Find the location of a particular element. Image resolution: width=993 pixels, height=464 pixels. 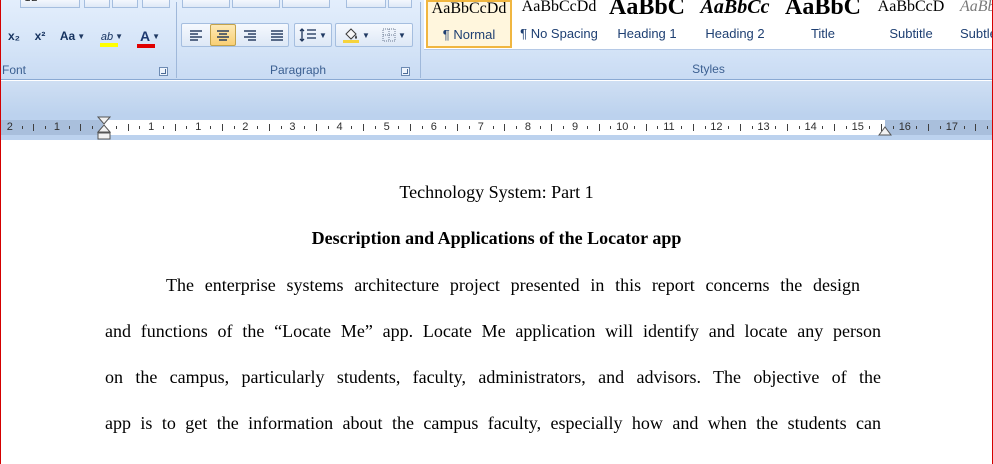

style-tile-heading-2: AaBbCc Heading 2 is located at coordinates (735, 24).